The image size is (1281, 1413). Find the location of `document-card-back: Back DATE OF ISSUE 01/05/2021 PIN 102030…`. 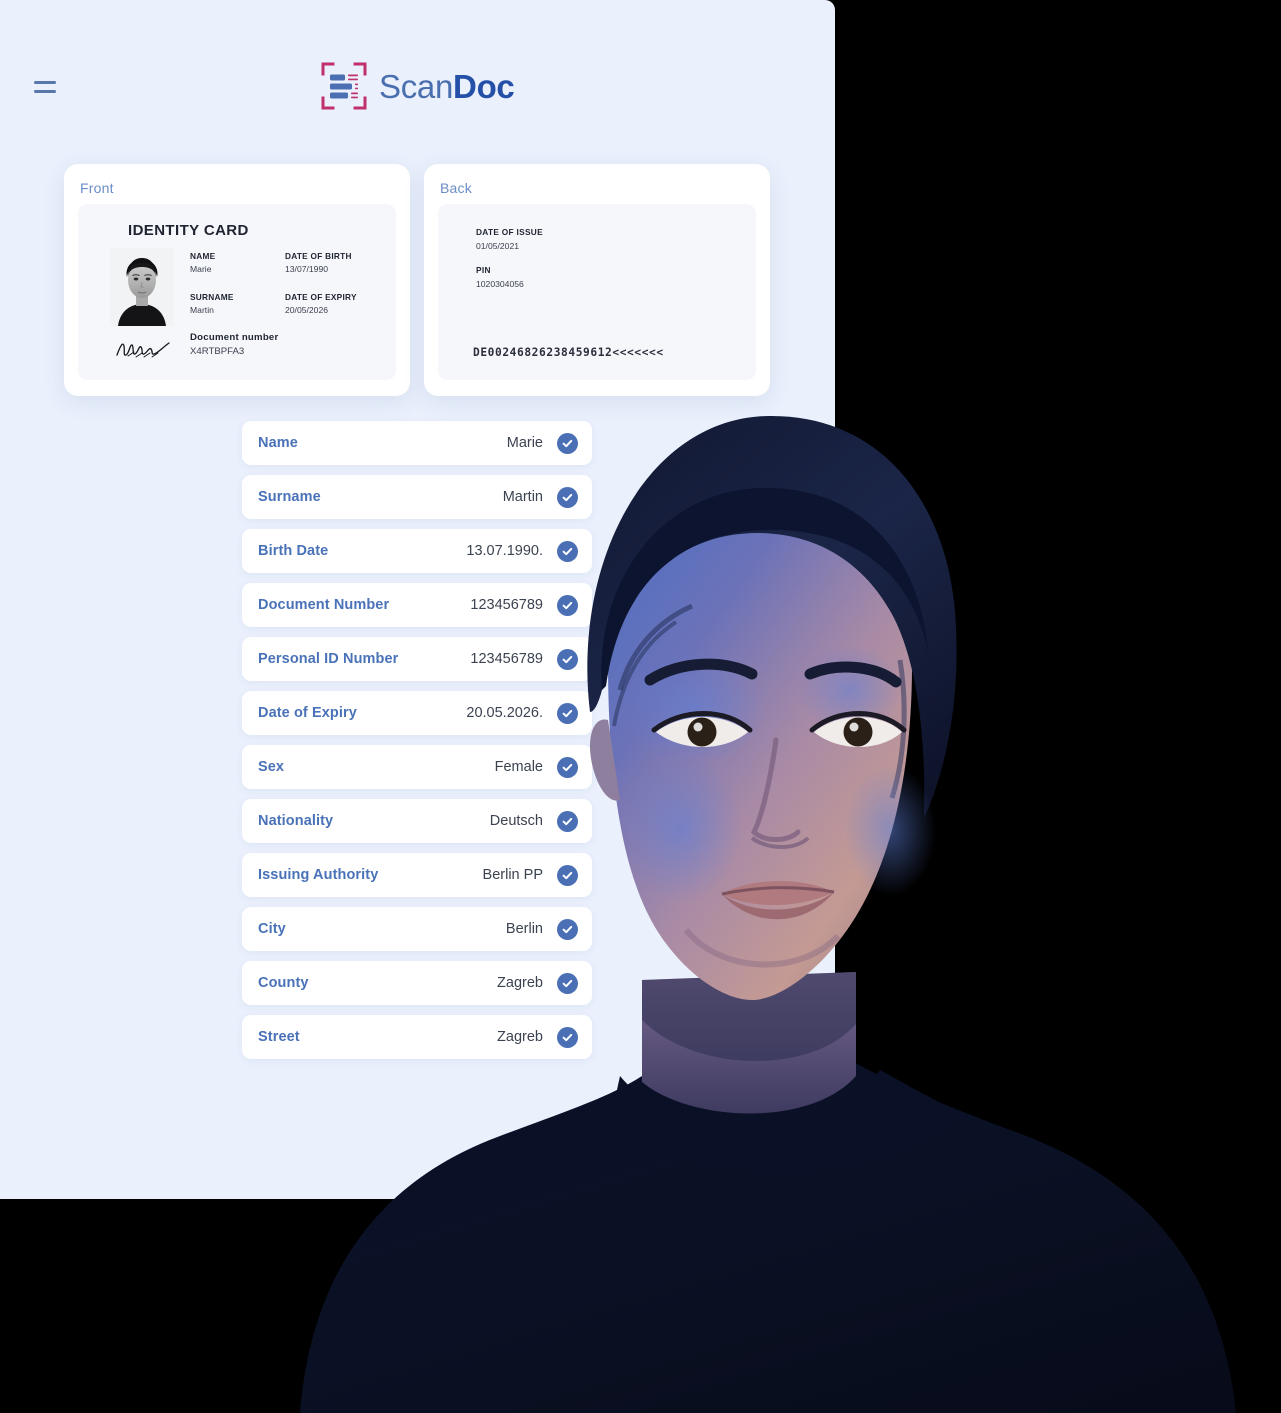

document-card-back: Back DATE OF ISSUE 01/05/2021 PIN 102030… is located at coordinates (597, 280).